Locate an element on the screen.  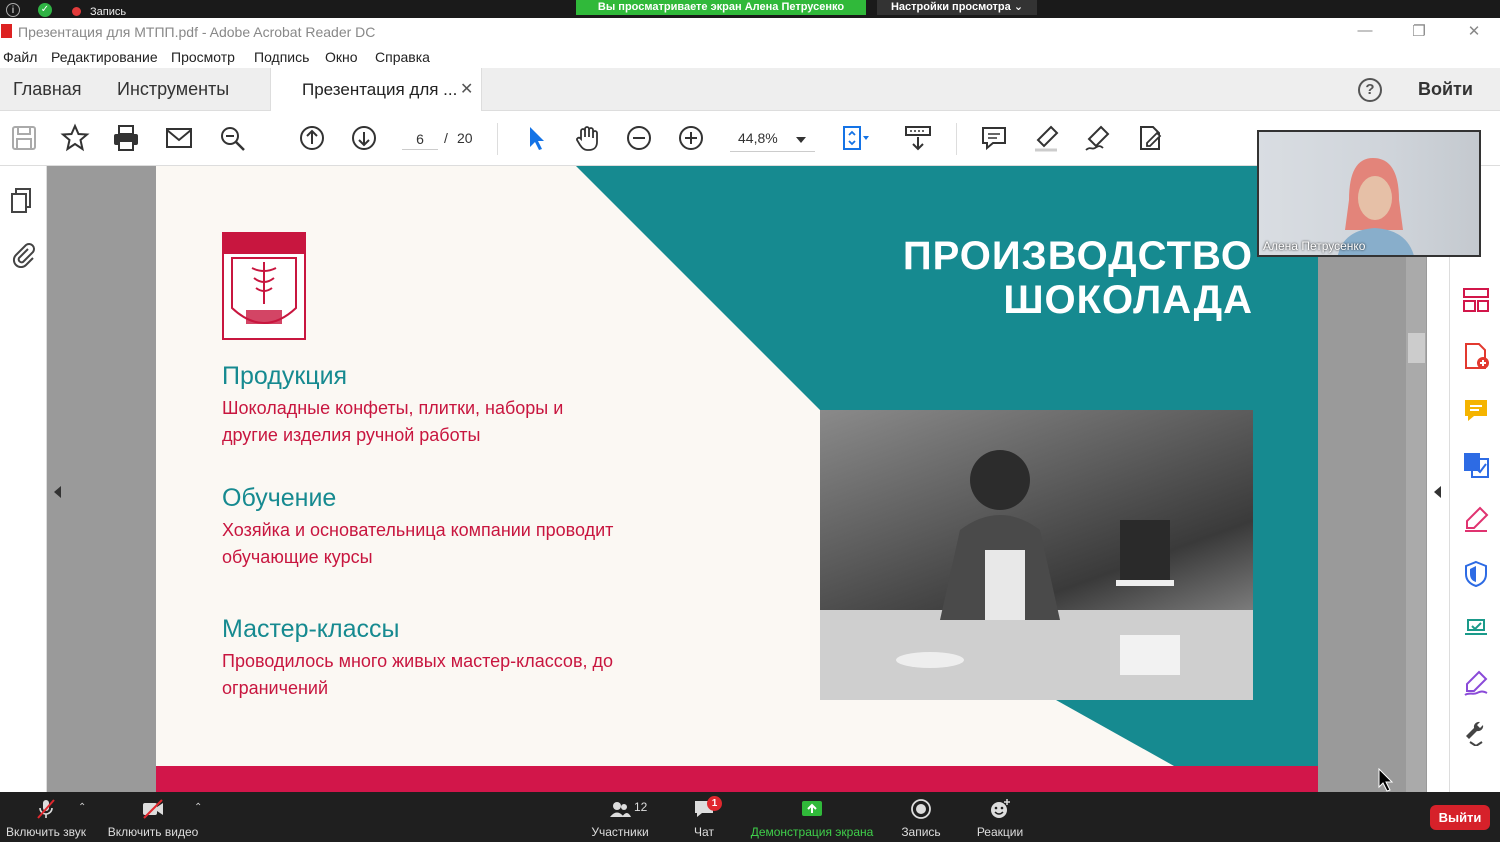
camera-off-icon is located at coordinates (153, 809).